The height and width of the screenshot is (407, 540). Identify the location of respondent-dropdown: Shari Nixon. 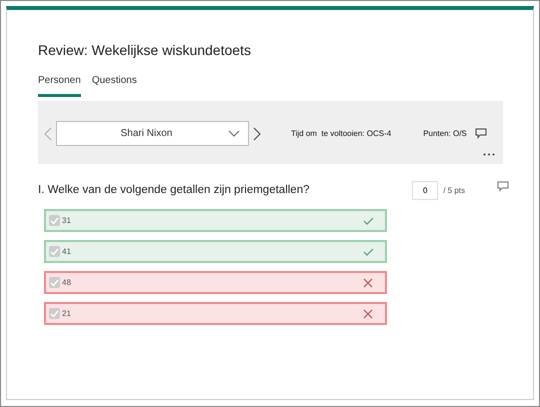
(152, 133).